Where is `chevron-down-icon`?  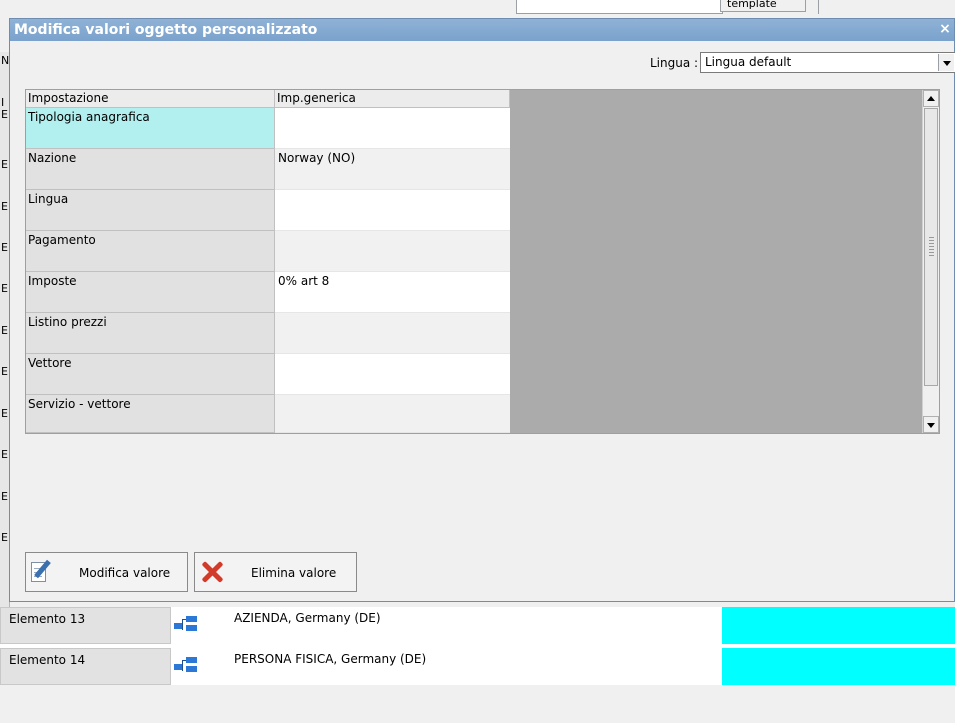 chevron-down-icon is located at coordinates (946, 62).